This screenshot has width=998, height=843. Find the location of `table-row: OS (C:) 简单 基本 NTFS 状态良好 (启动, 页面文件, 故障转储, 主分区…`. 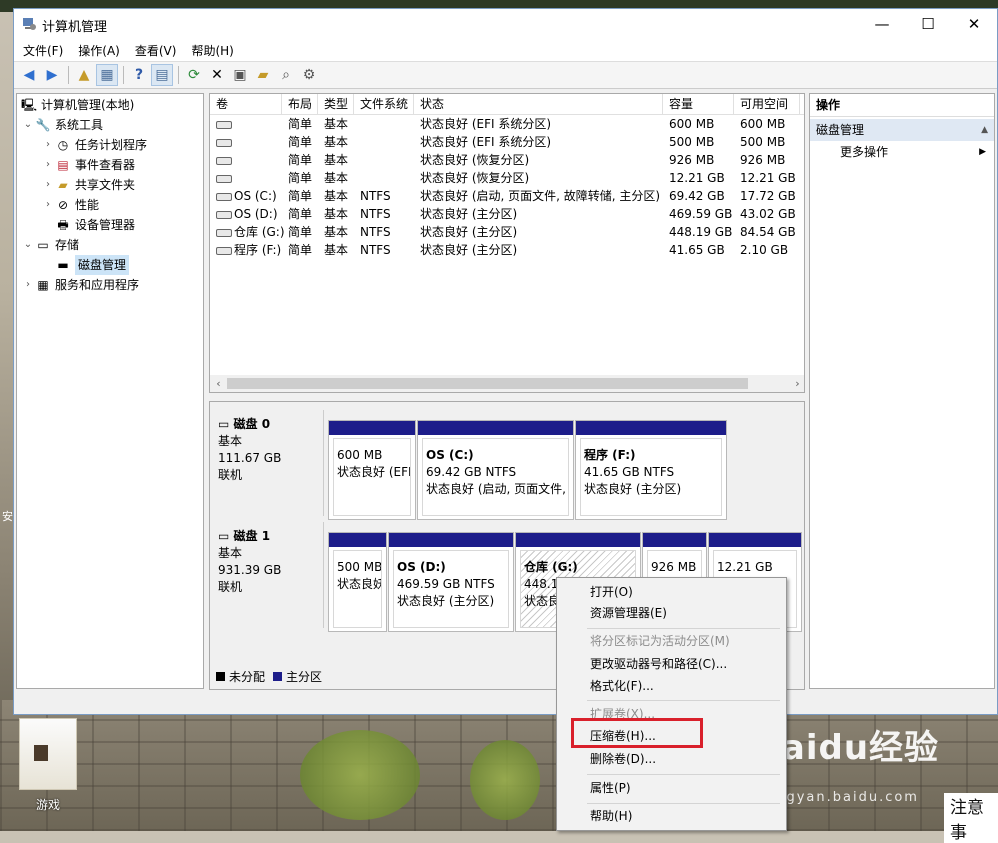

table-row: OS (C:) 简单 基本 NTFS 状态良好 (启动, 页面文件, 故障转储, 主分区… is located at coordinates (507, 196).